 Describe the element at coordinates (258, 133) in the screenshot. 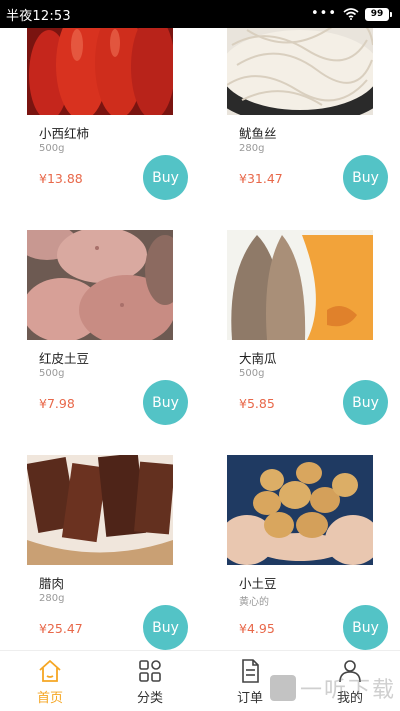

I see `product-name: 鱿鱼丝` at that location.